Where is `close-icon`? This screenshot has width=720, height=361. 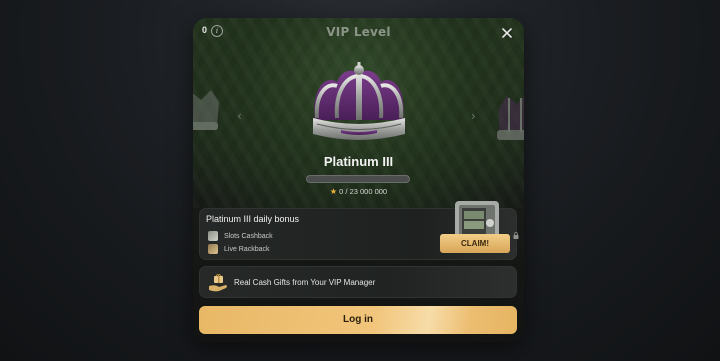
close-icon is located at coordinates (507, 33).